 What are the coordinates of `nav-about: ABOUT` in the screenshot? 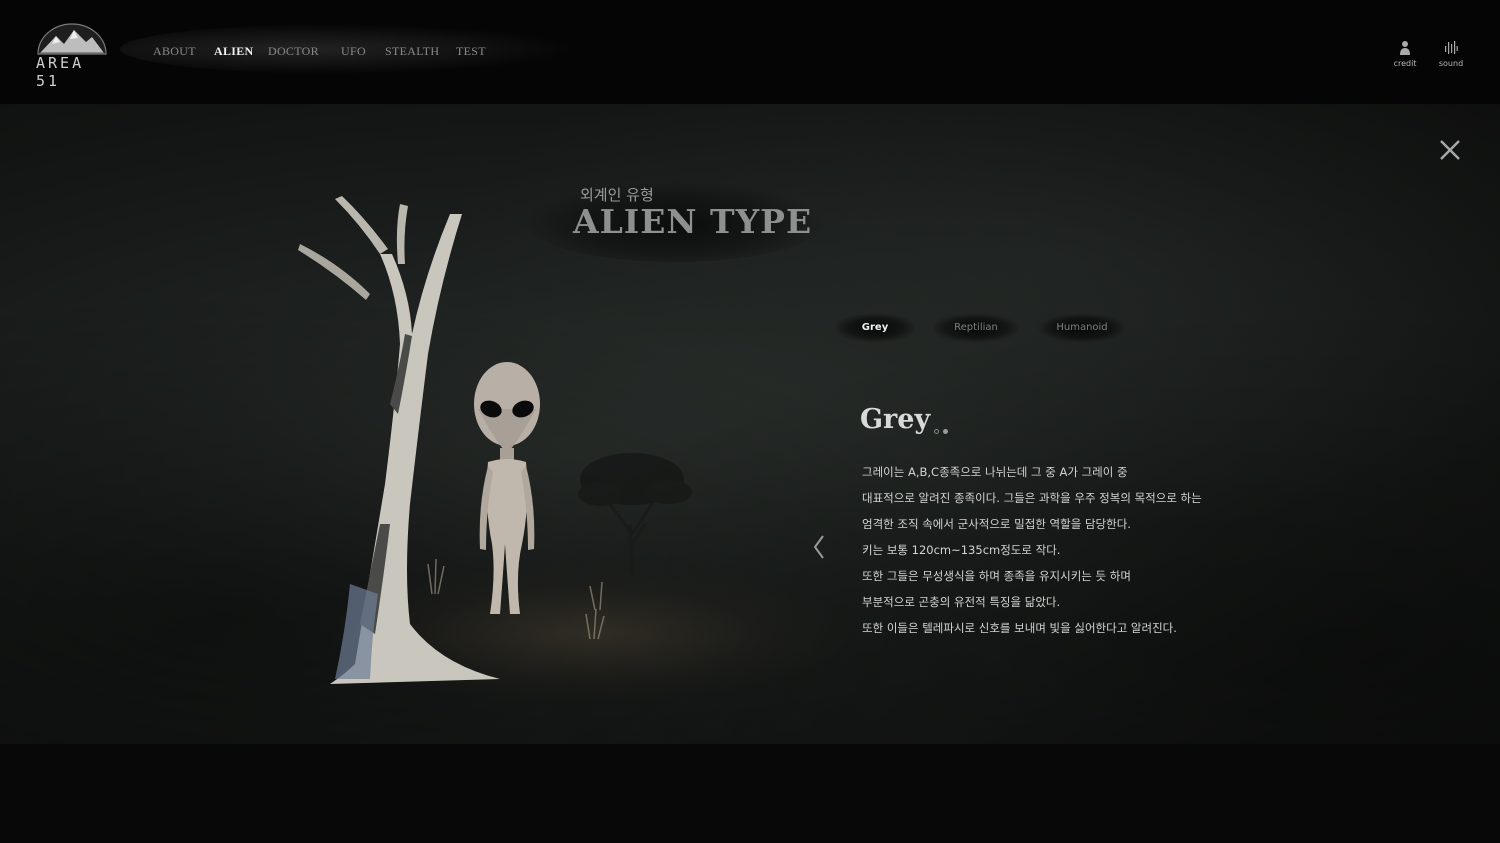 It's located at (183, 51).